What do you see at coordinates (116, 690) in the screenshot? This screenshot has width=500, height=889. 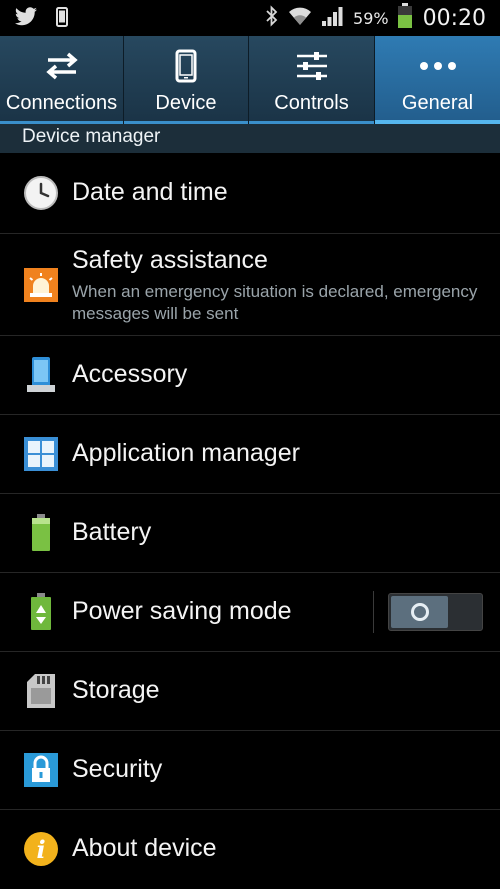 I see `item-title: Storage` at bounding box center [116, 690].